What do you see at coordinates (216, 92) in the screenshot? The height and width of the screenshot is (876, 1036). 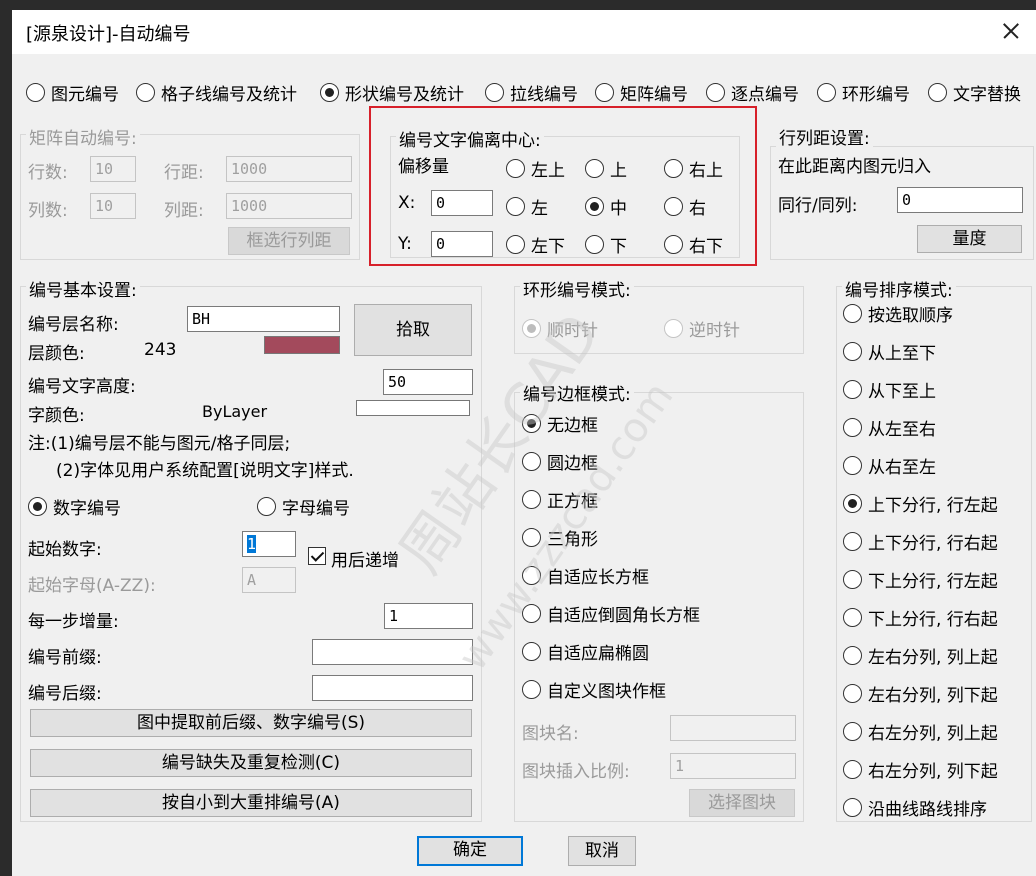 I see `tab-2: 格子线编号及统计` at bounding box center [216, 92].